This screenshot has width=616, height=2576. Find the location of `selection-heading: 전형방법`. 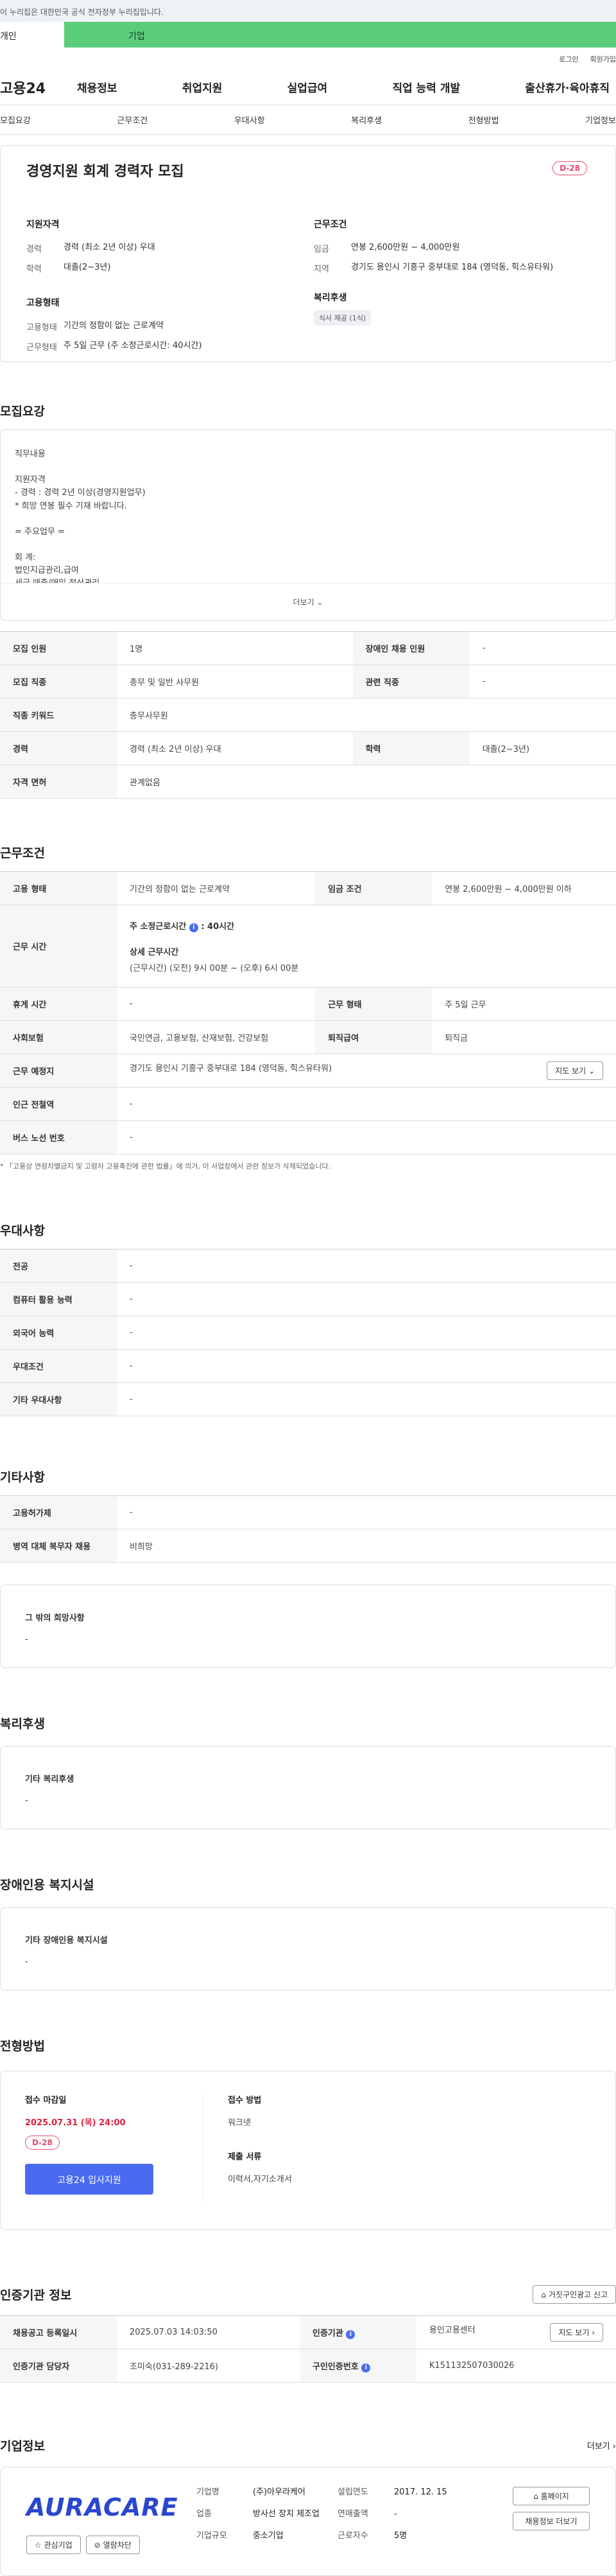

selection-heading: 전형방법 is located at coordinates (22, 2046).